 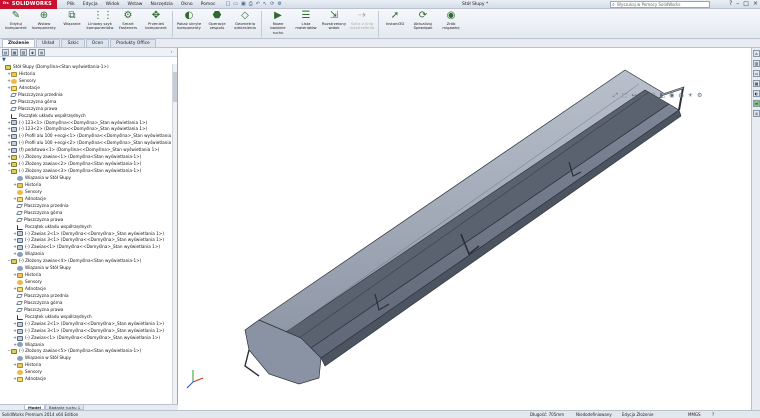 What do you see at coordinates (265, 4) in the screenshot?
I see `select-icon: ↖` at bounding box center [265, 4].